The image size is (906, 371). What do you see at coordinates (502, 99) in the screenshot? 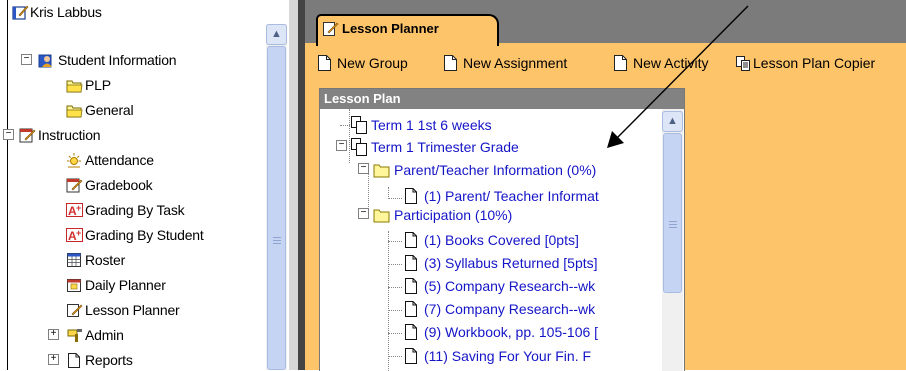
I see `lesson-plan-header: Lesson Plan` at bounding box center [502, 99].